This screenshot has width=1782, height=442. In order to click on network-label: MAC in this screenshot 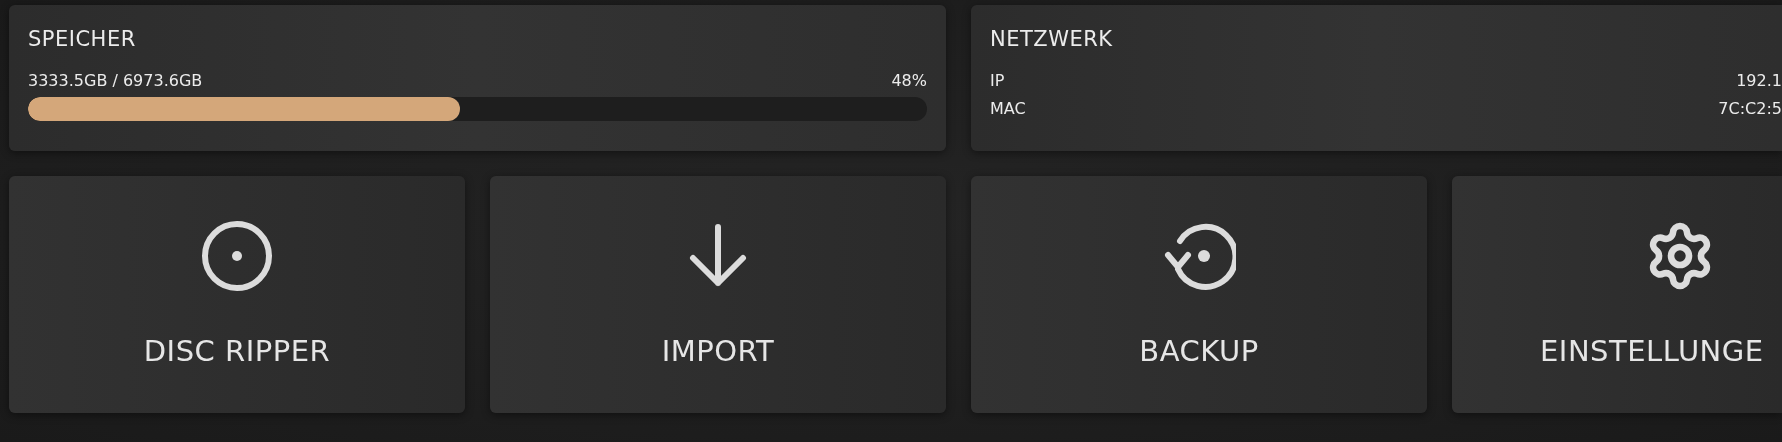, I will do `click(1008, 109)`.